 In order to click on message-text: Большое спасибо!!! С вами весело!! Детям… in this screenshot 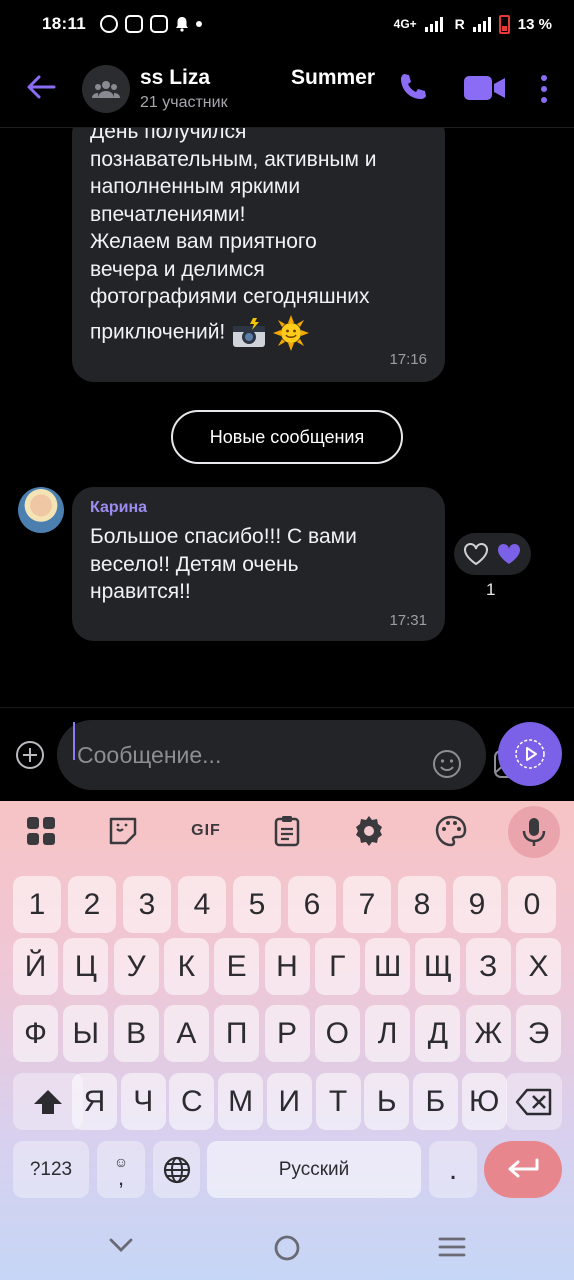, I will do `click(260, 564)`.